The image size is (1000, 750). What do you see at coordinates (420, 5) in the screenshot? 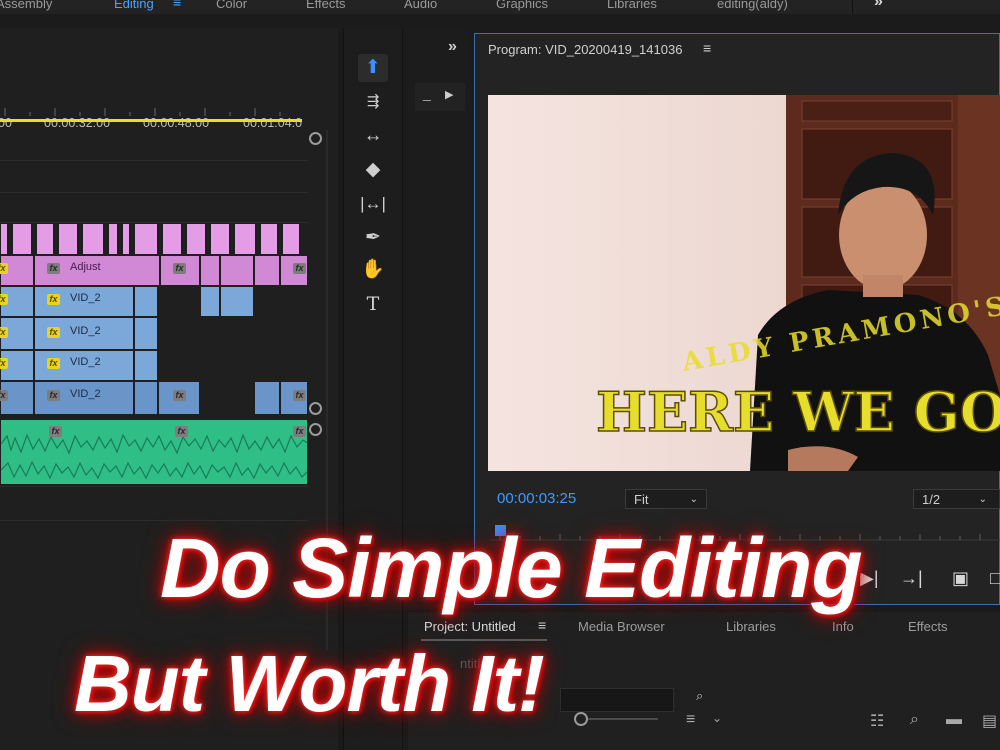
I see `workspace-tab-audio: Audio` at bounding box center [420, 5].